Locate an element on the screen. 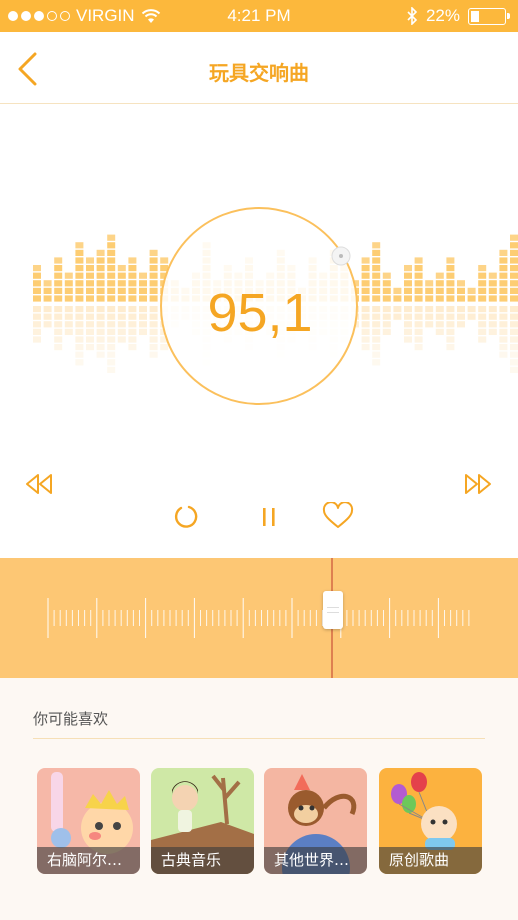 The height and width of the screenshot is (920, 518). recommend-card: 原创歌曲 is located at coordinates (430, 821).